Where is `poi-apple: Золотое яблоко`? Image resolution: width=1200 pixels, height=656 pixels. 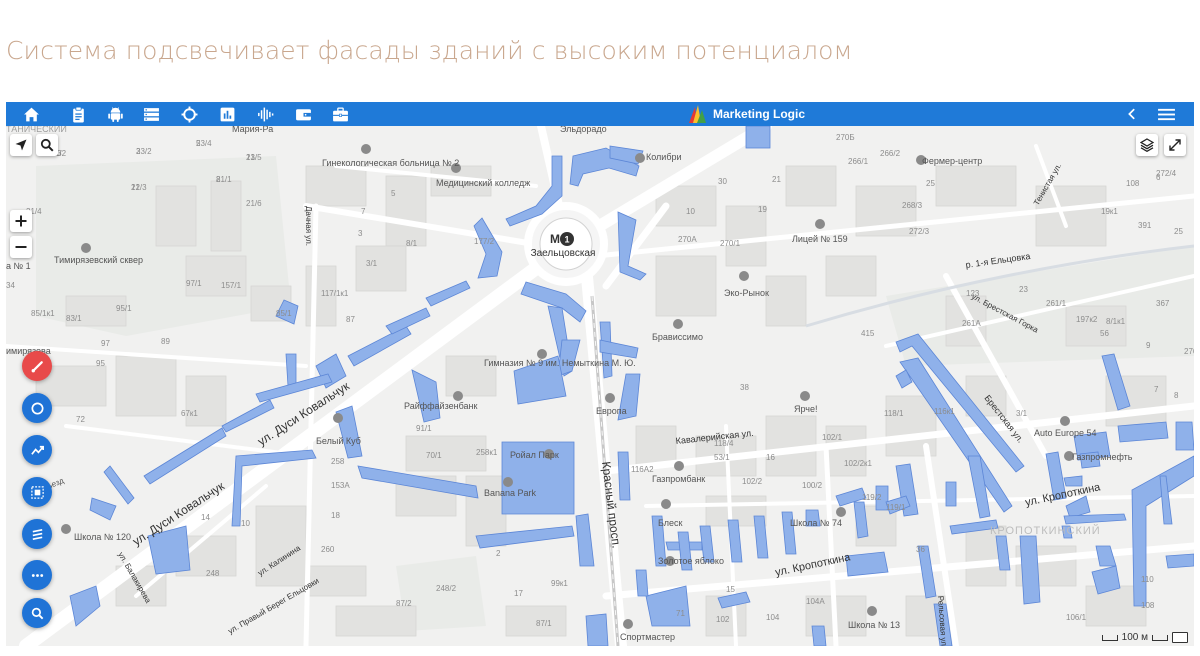 poi-apple: Золотое яблоко is located at coordinates (691, 561).